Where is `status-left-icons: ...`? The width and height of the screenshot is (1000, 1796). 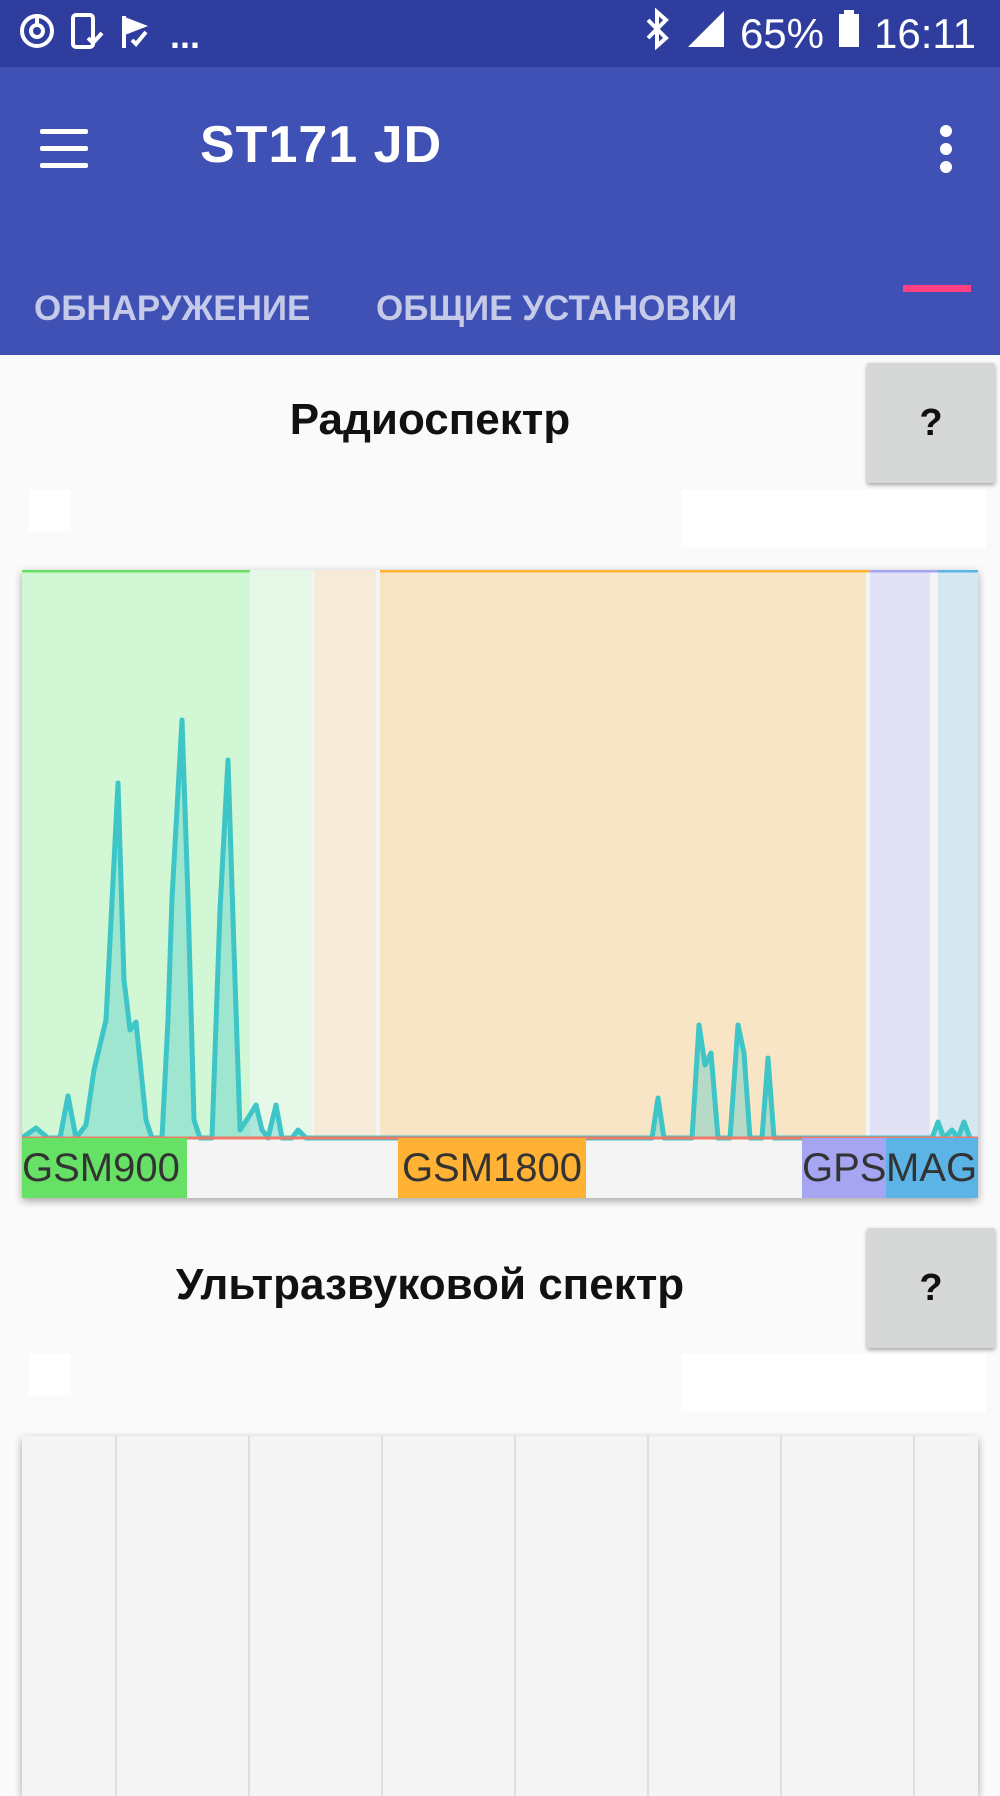
status-left-icons: ... is located at coordinates (109, 35).